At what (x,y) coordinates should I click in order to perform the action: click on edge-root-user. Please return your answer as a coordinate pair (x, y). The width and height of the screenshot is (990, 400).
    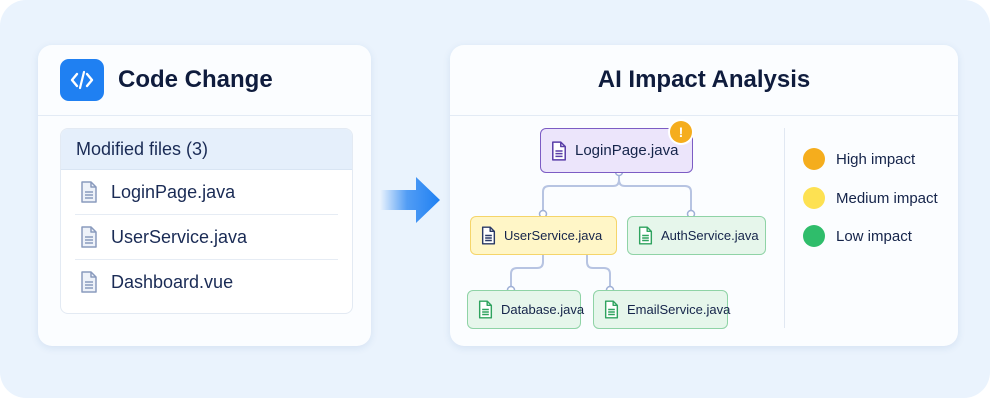
    Looking at the image, I should click on (581, 194).